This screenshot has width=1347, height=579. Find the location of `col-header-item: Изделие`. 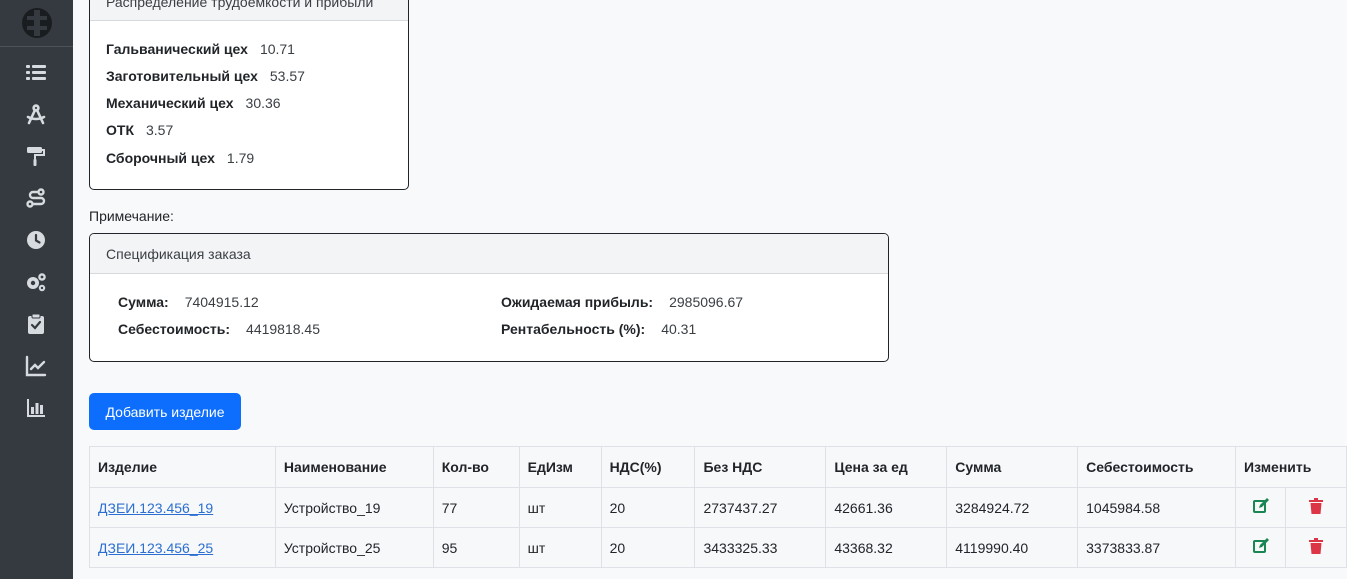

col-header-item: Изделие is located at coordinates (182, 467).